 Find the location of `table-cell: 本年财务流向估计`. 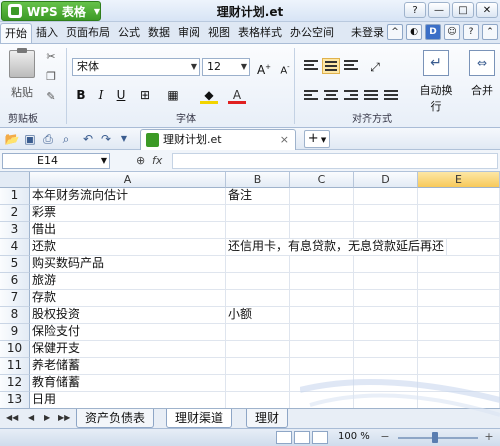

table-cell: 本年财务流向估计 is located at coordinates (128, 196).